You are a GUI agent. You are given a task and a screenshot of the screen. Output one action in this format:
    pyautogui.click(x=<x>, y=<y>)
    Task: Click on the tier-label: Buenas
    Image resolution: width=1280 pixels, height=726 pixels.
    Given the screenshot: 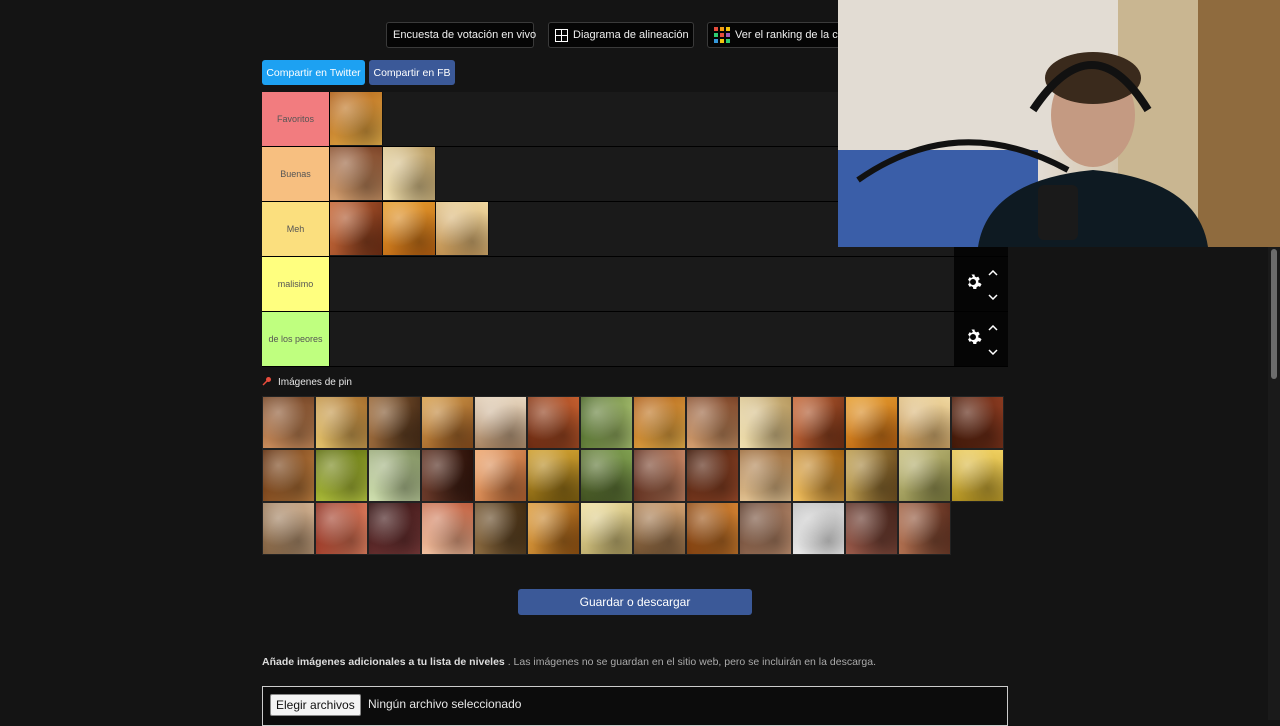 What is the action you would take?
    pyautogui.click(x=296, y=174)
    